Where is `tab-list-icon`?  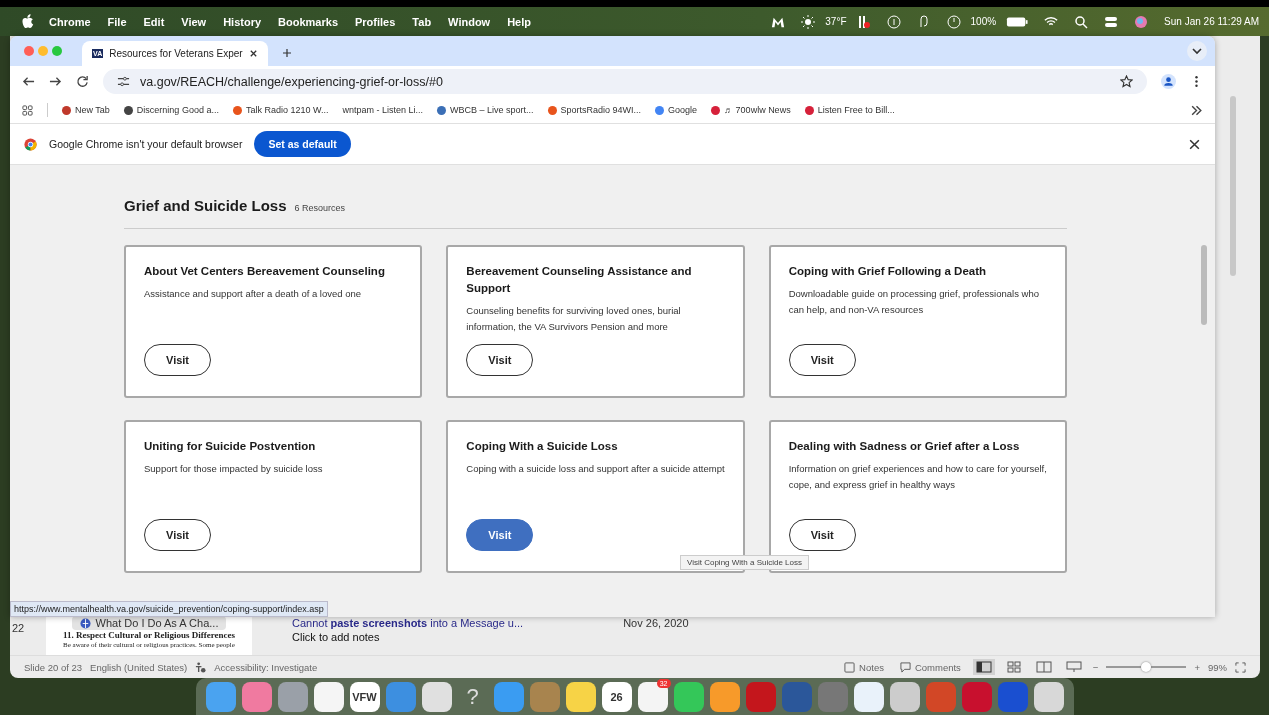 tab-list-icon is located at coordinates (1197, 51).